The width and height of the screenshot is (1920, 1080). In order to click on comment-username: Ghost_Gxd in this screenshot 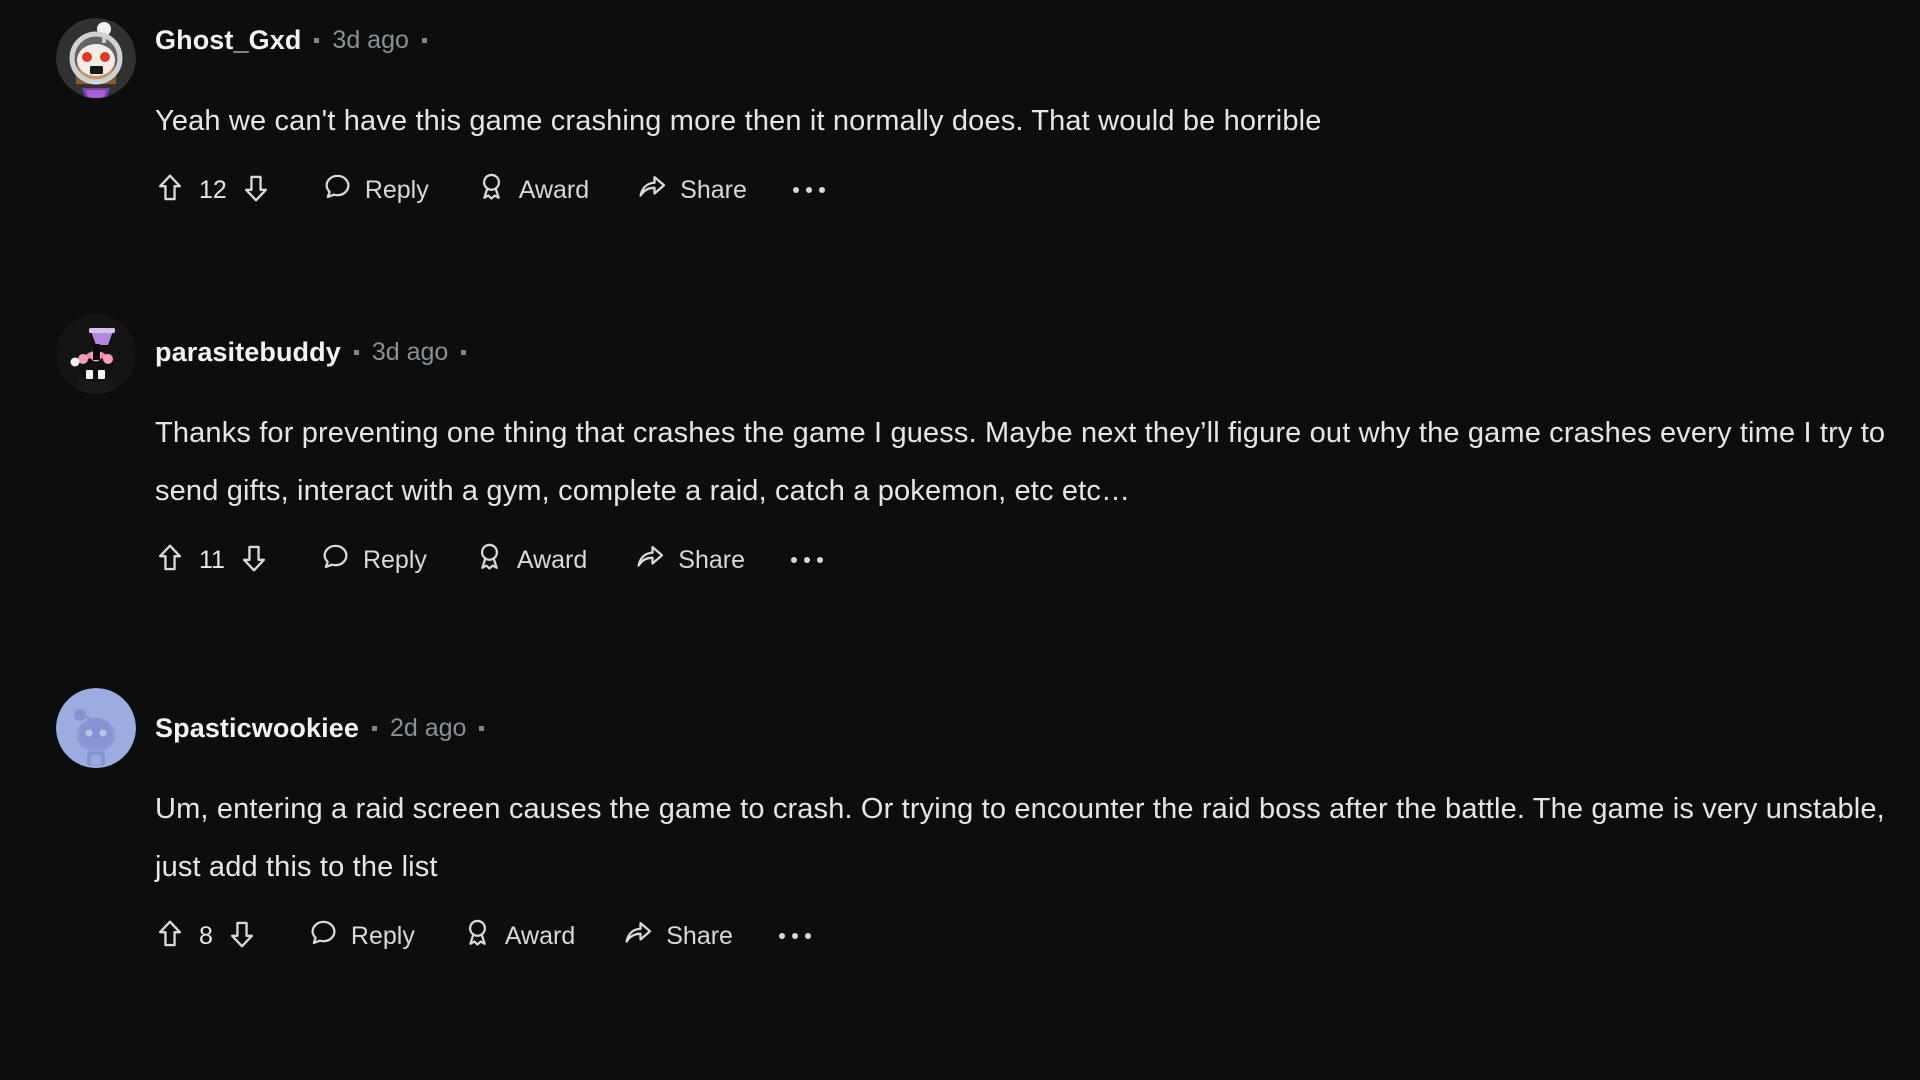, I will do `click(228, 40)`.